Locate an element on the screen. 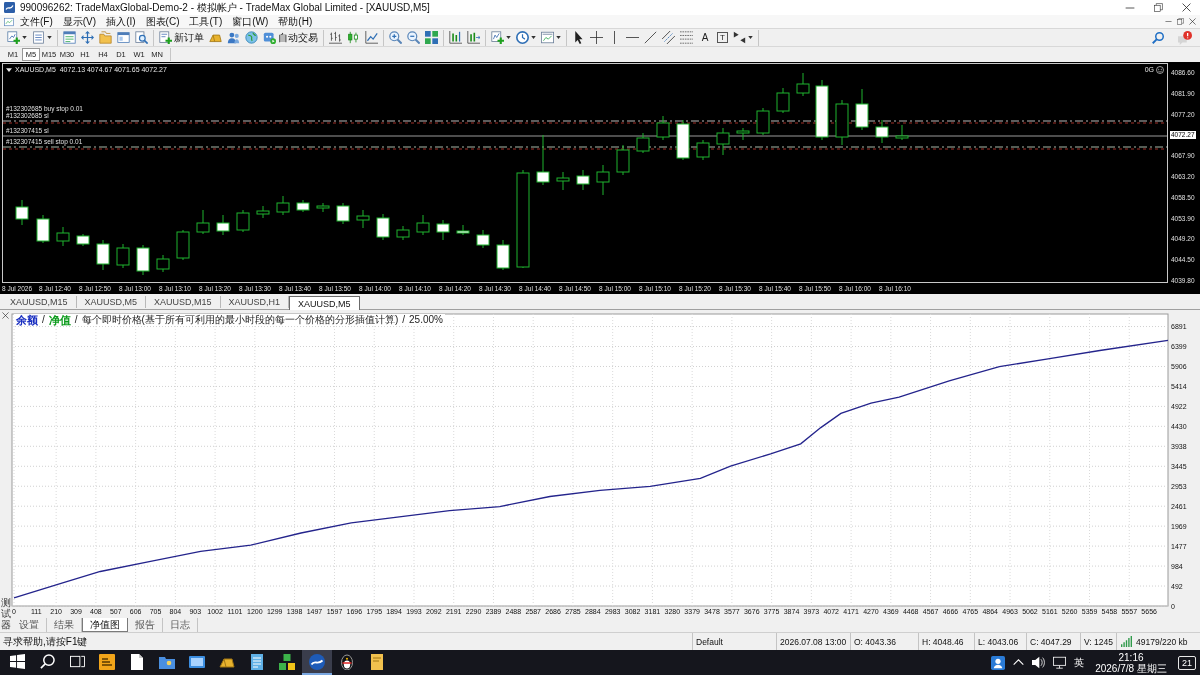 The width and height of the screenshot is (1200, 675). candles-icon is located at coordinates (353, 37).